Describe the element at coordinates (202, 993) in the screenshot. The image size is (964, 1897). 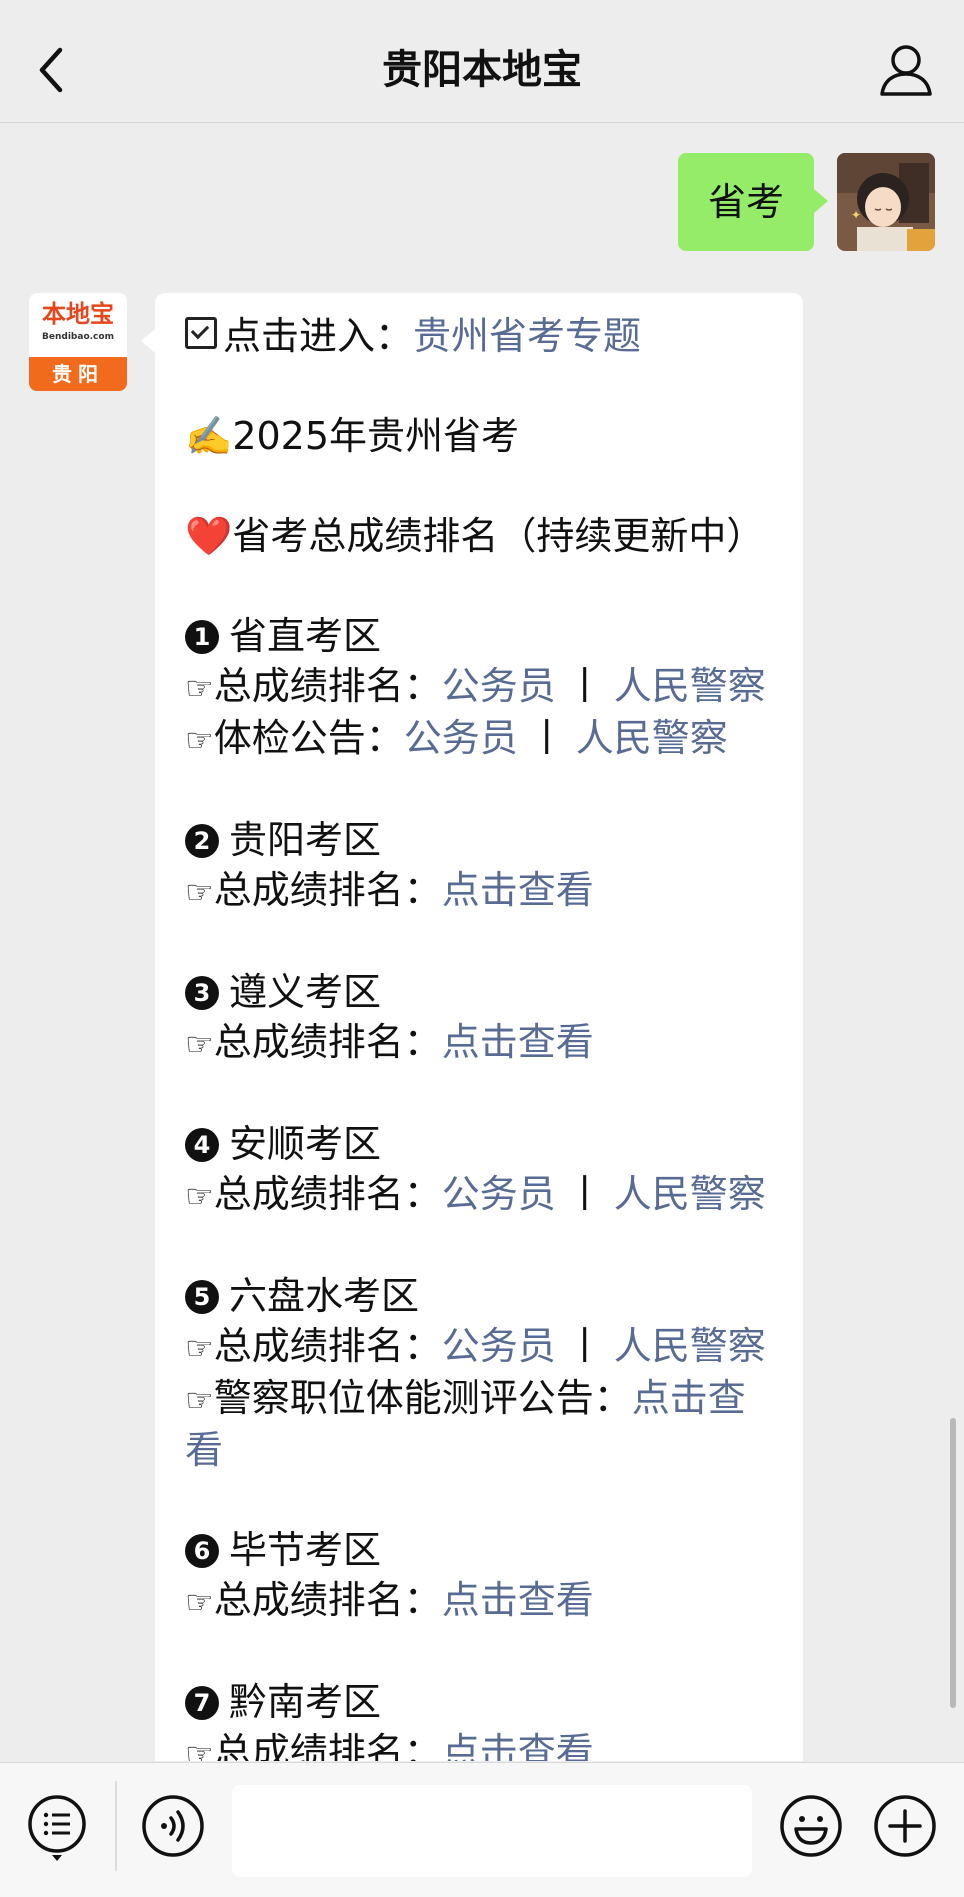
I see `number-badge: 3` at that location.